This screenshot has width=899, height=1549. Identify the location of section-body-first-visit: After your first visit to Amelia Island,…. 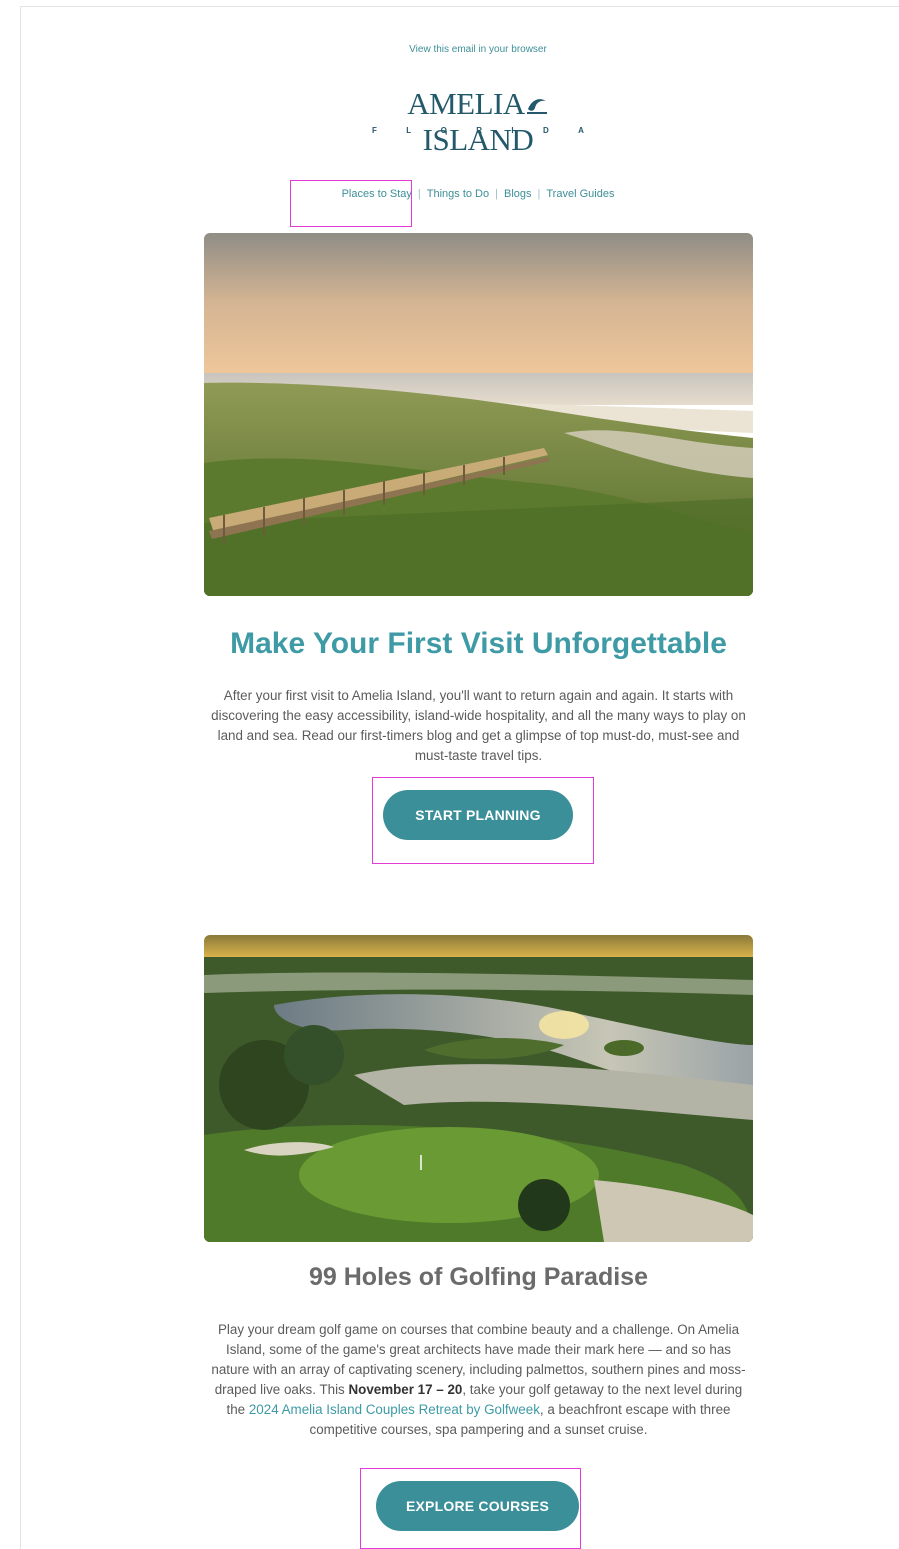
(478, 725).